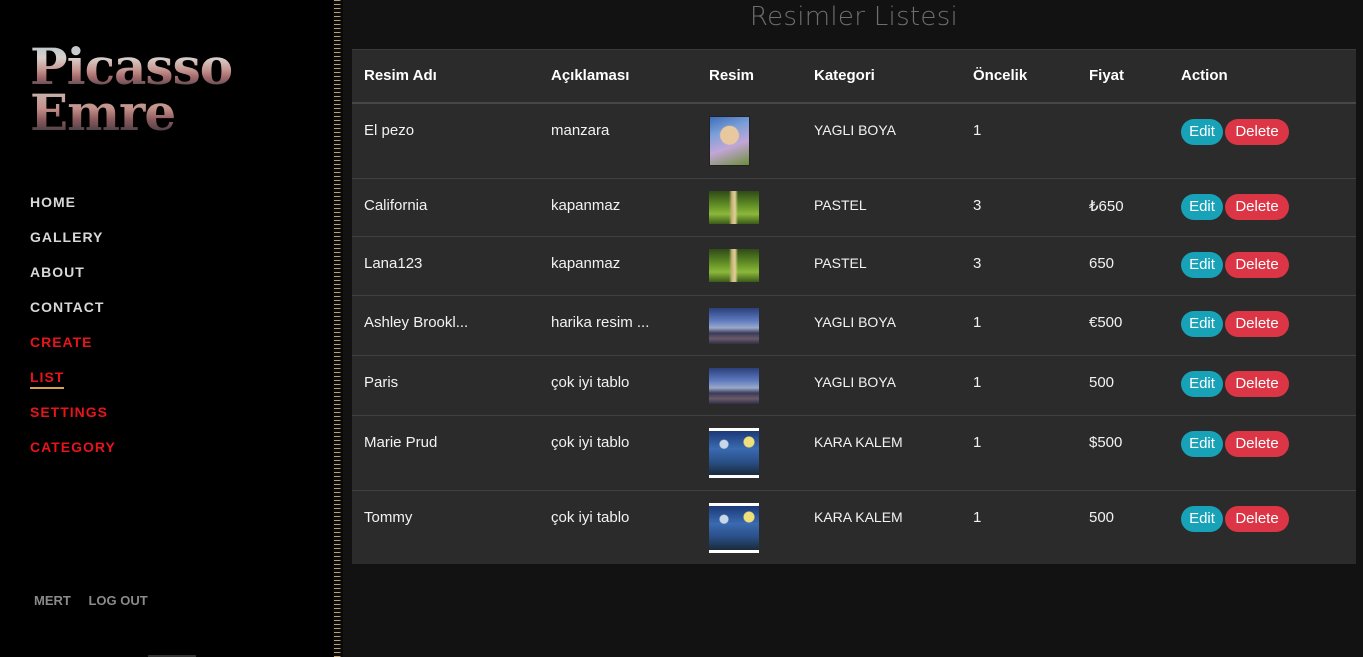  Describe the element at coordinates (61, 343) in the screenshot. I see `nav-create: CREATE` at that location.